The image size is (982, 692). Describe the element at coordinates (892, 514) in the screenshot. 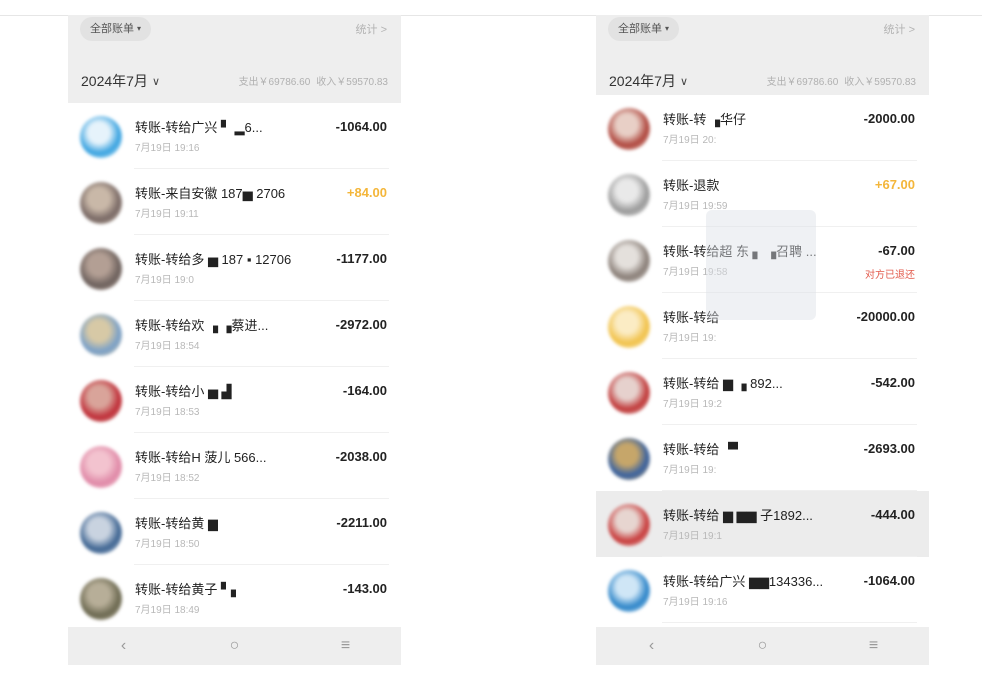

I see `transaction-amount: -444.00` at that location.